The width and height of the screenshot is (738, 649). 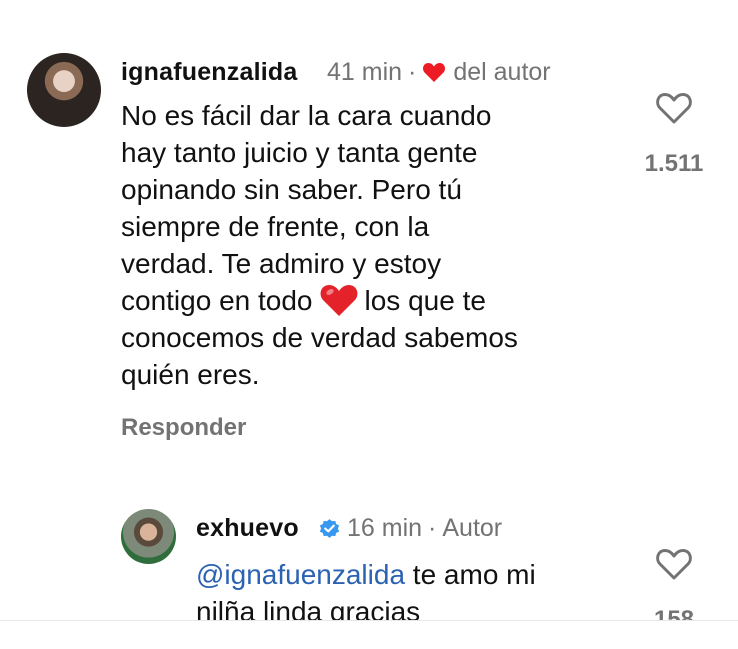 What do you see at coordinates (275, 226) in the screenshot?
I see `comment-line: siempre de frente, con la` at bounding box center [275, 226].